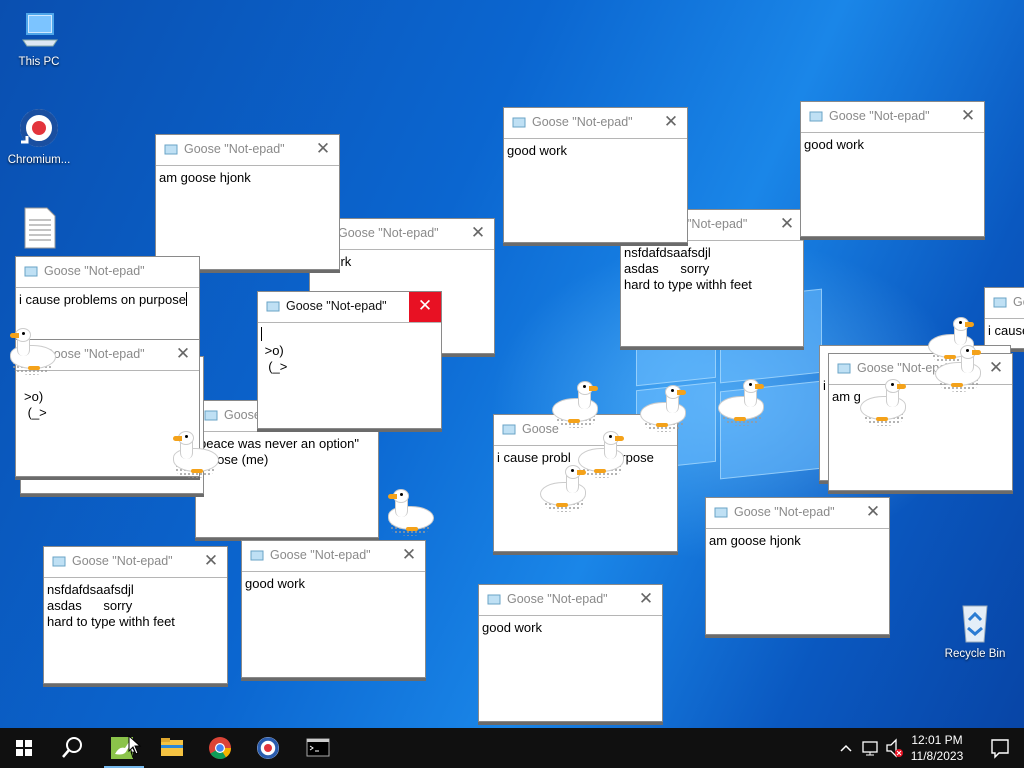 The height and width of the screenshot is (771, 1024). Describe the element at coordinates (846, 748) in the screenshot. I see `tray-chevron` at that location.